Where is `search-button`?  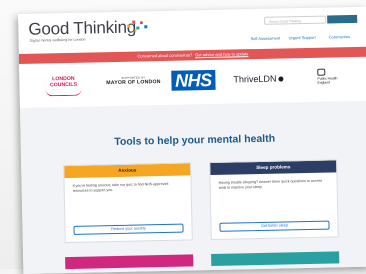
search-button is located at coordinates (342, 19).